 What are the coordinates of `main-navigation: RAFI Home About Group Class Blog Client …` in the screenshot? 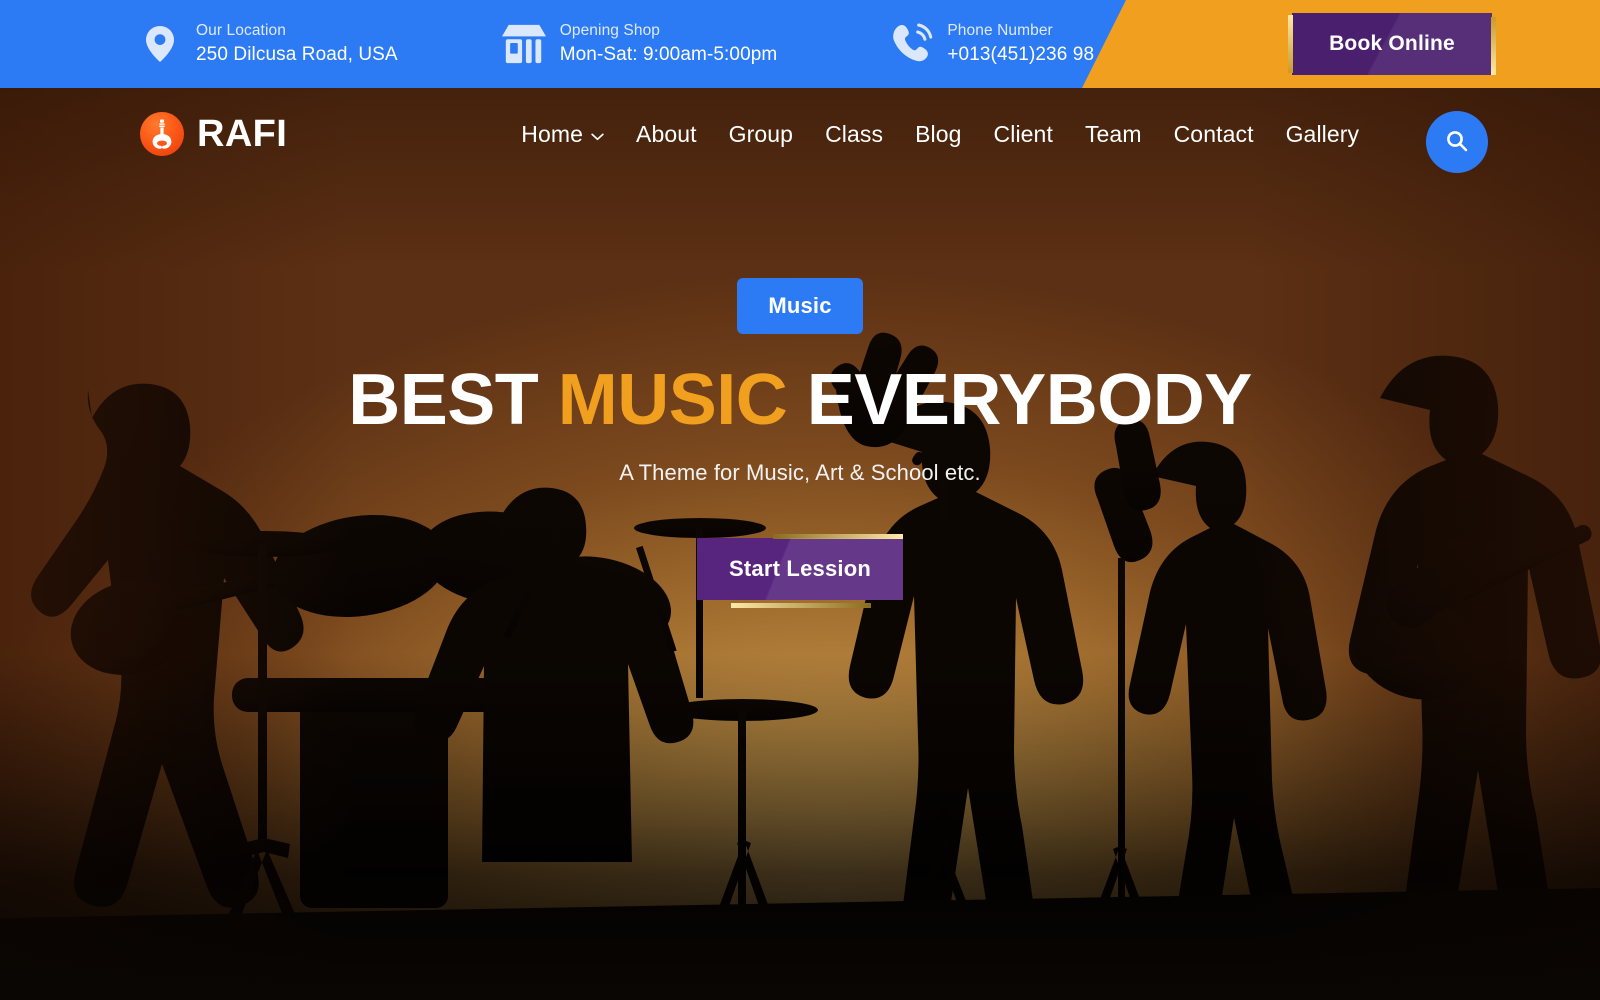 It's located at (800, 134).